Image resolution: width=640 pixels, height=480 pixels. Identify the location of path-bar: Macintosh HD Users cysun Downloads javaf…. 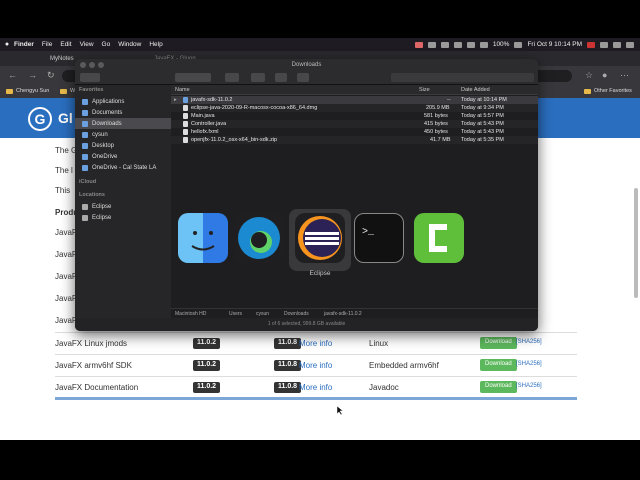
(354, 313).